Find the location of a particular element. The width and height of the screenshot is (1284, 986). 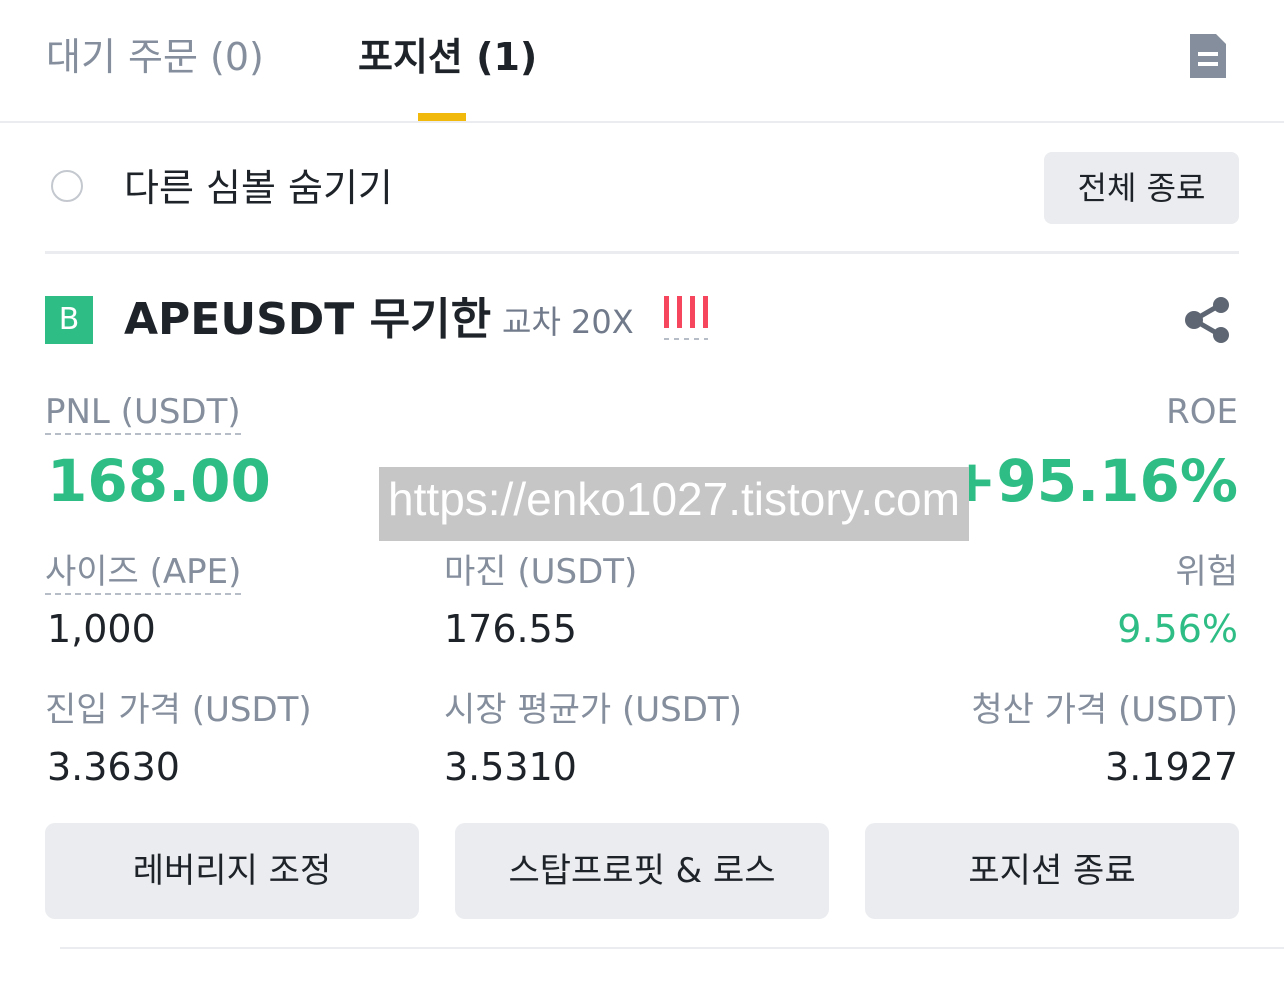

adjust-leverage-button: 레버리지 조정 is located at coordinates (232, 871).